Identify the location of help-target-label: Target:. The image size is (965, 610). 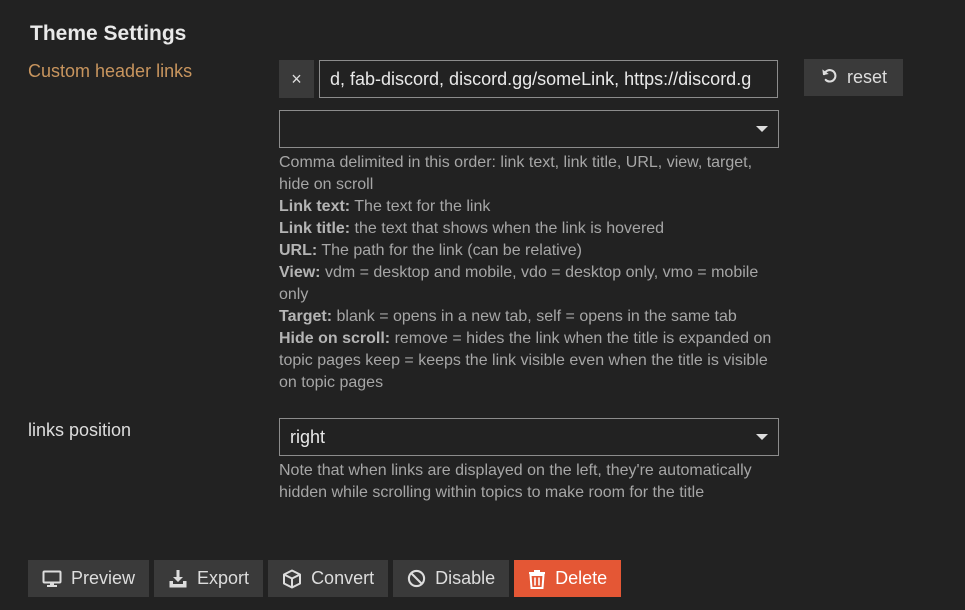
(306, 316).